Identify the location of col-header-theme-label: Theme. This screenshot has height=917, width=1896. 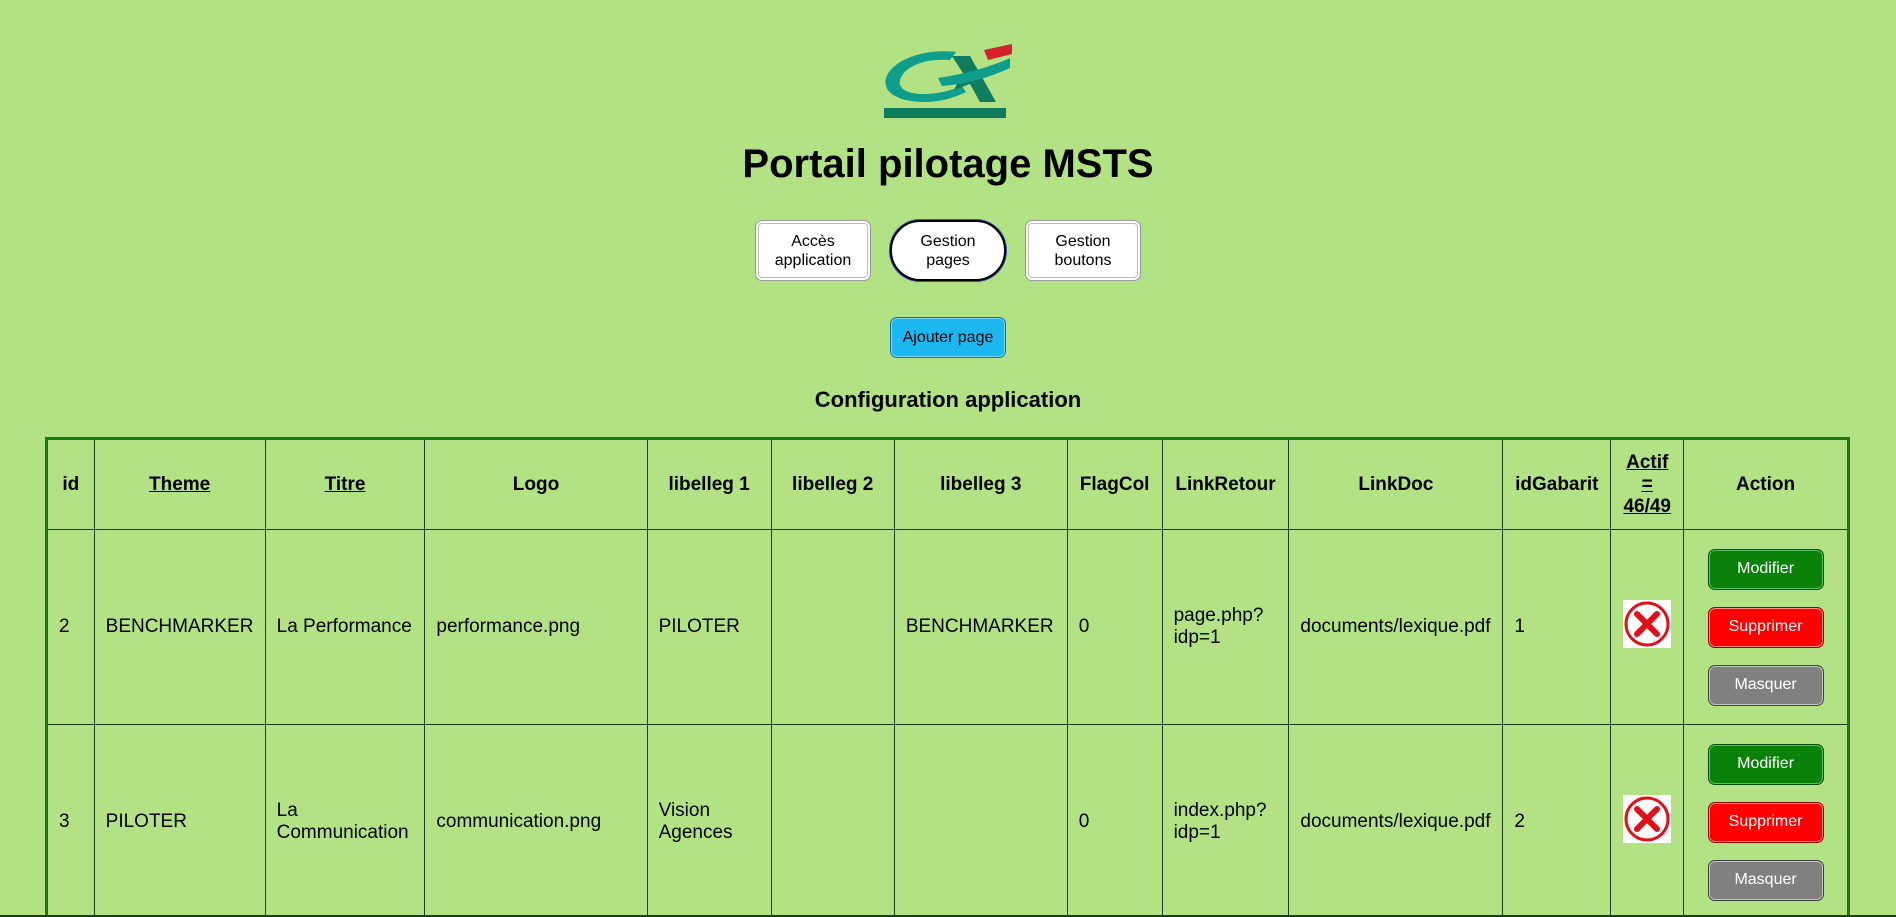
(179, 484).